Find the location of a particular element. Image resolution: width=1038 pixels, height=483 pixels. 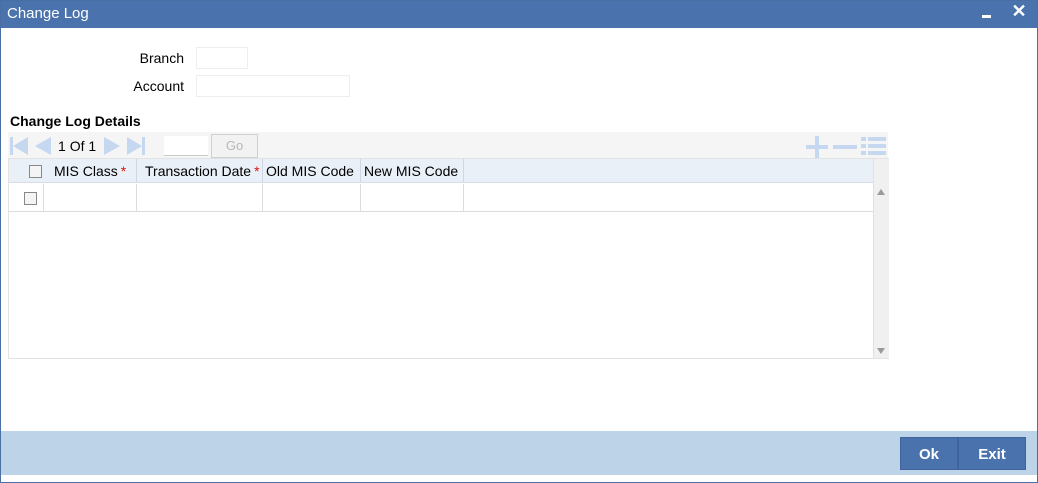

column-label: Old MIS Code is located at coordinates (310, 171).